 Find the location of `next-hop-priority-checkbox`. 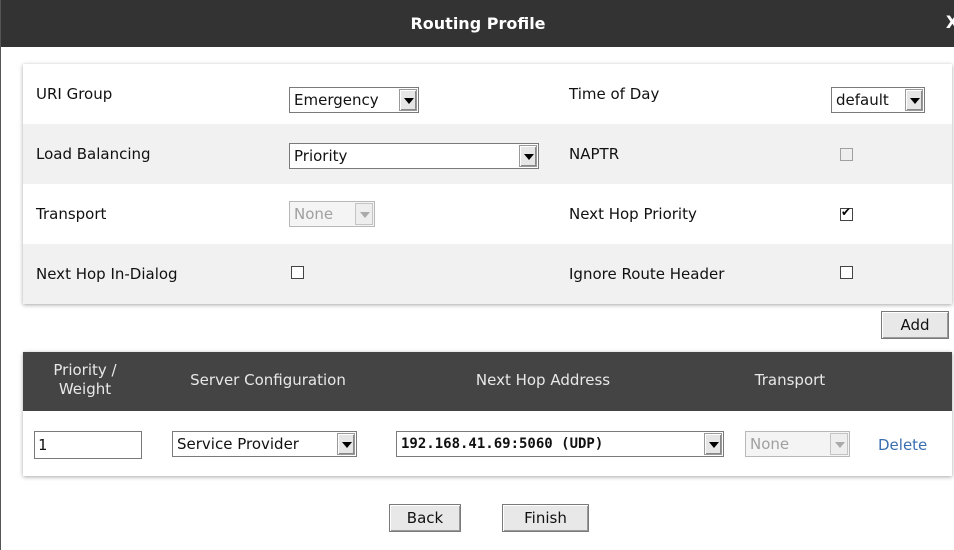

next-hop-priority-checkbox is located at coordinates (846, 213).